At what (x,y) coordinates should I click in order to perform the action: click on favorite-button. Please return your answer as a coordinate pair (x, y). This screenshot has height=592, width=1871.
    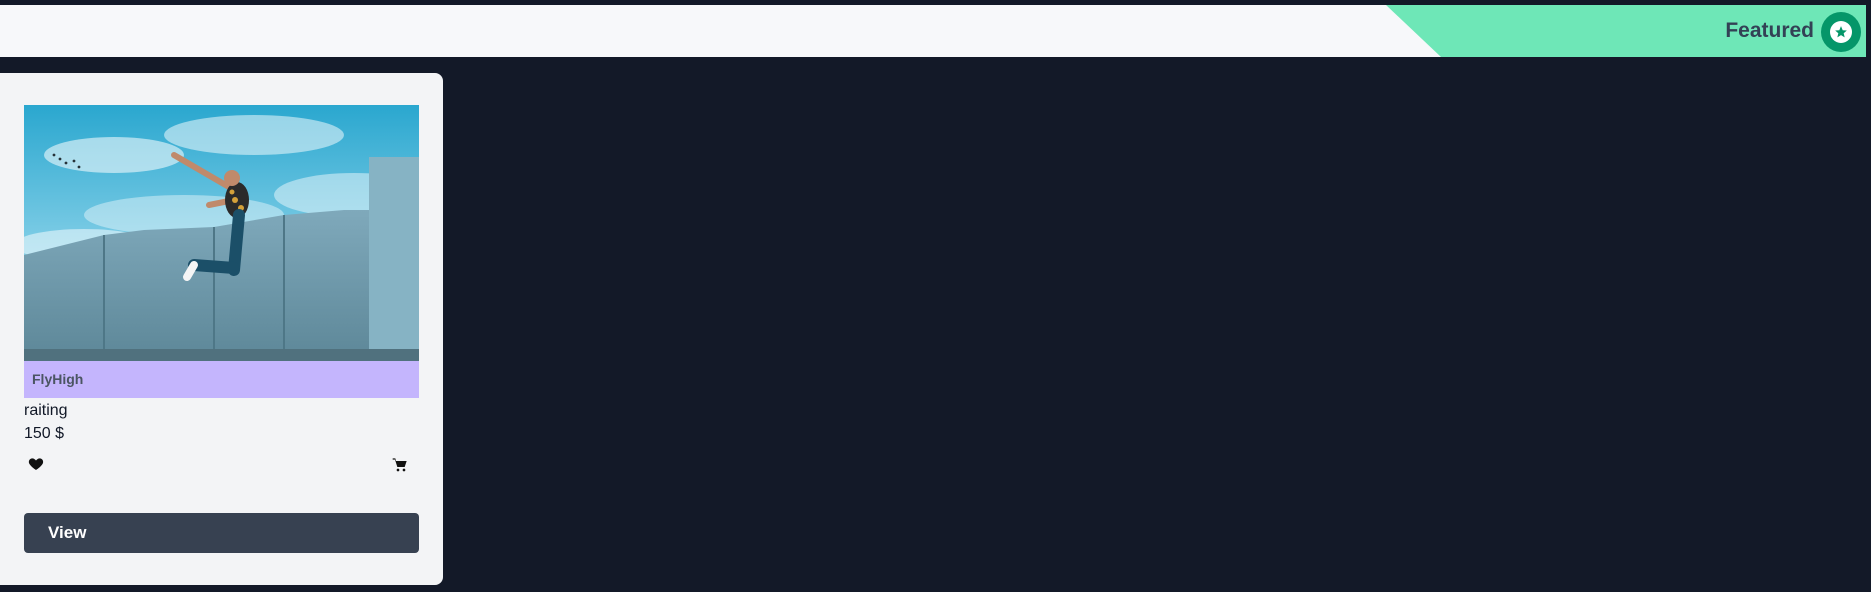
    Looking at the image, I should click on (40, 468).